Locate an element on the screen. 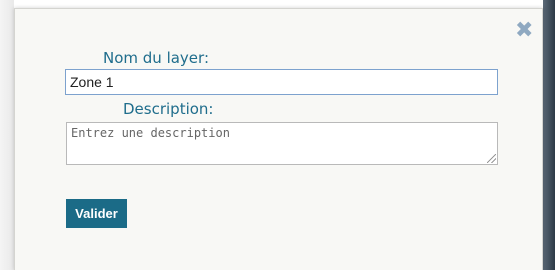 This screenshot has width=555, height=270. close-icon: ✖ is located at coordinates (524, 31).